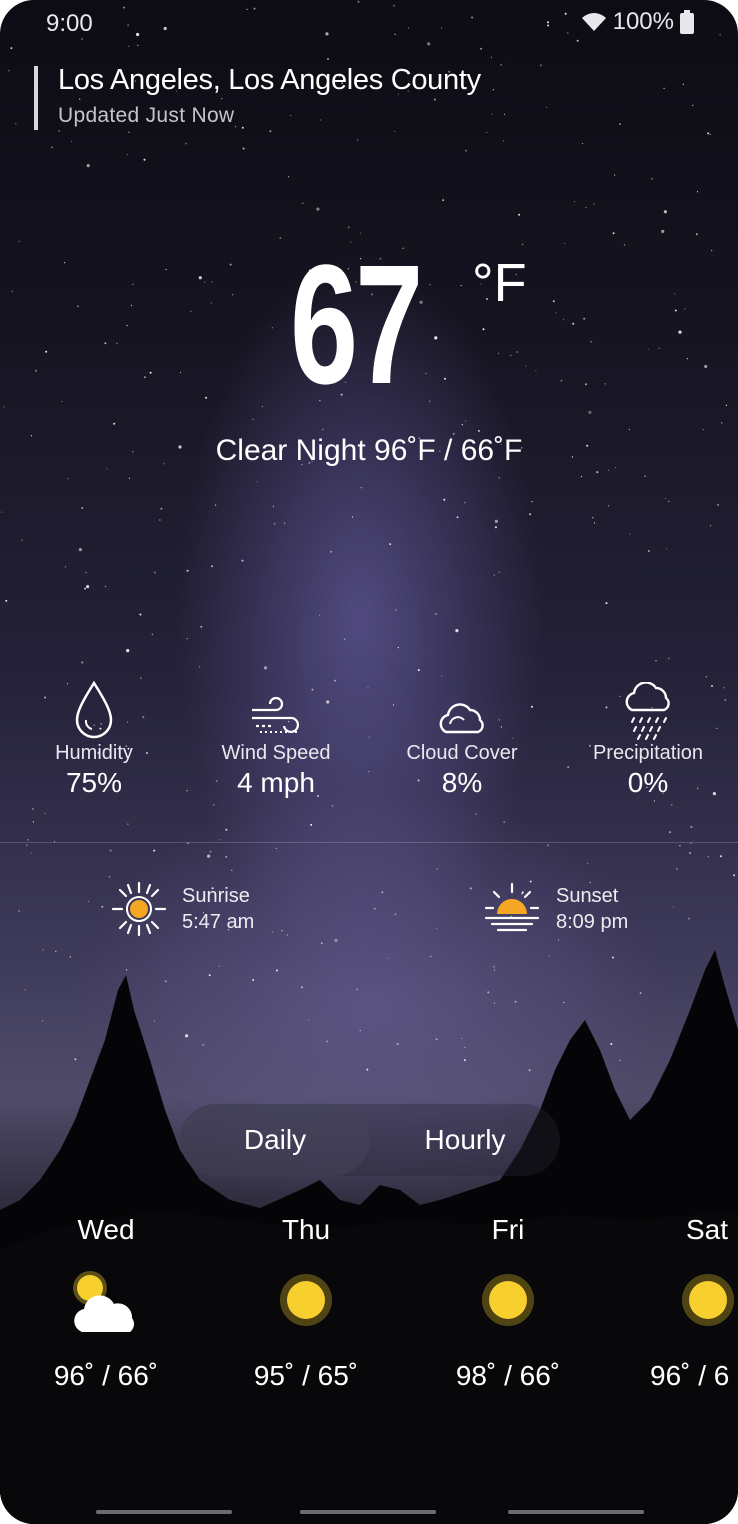 Image resolution: width=738 pixels, height=1524 pixels. What do you see at coordinates (684, 1303) in the screenshot?
I see `forecast-day: Sat 96˚ / 6` at bounding box center [684, 1303].